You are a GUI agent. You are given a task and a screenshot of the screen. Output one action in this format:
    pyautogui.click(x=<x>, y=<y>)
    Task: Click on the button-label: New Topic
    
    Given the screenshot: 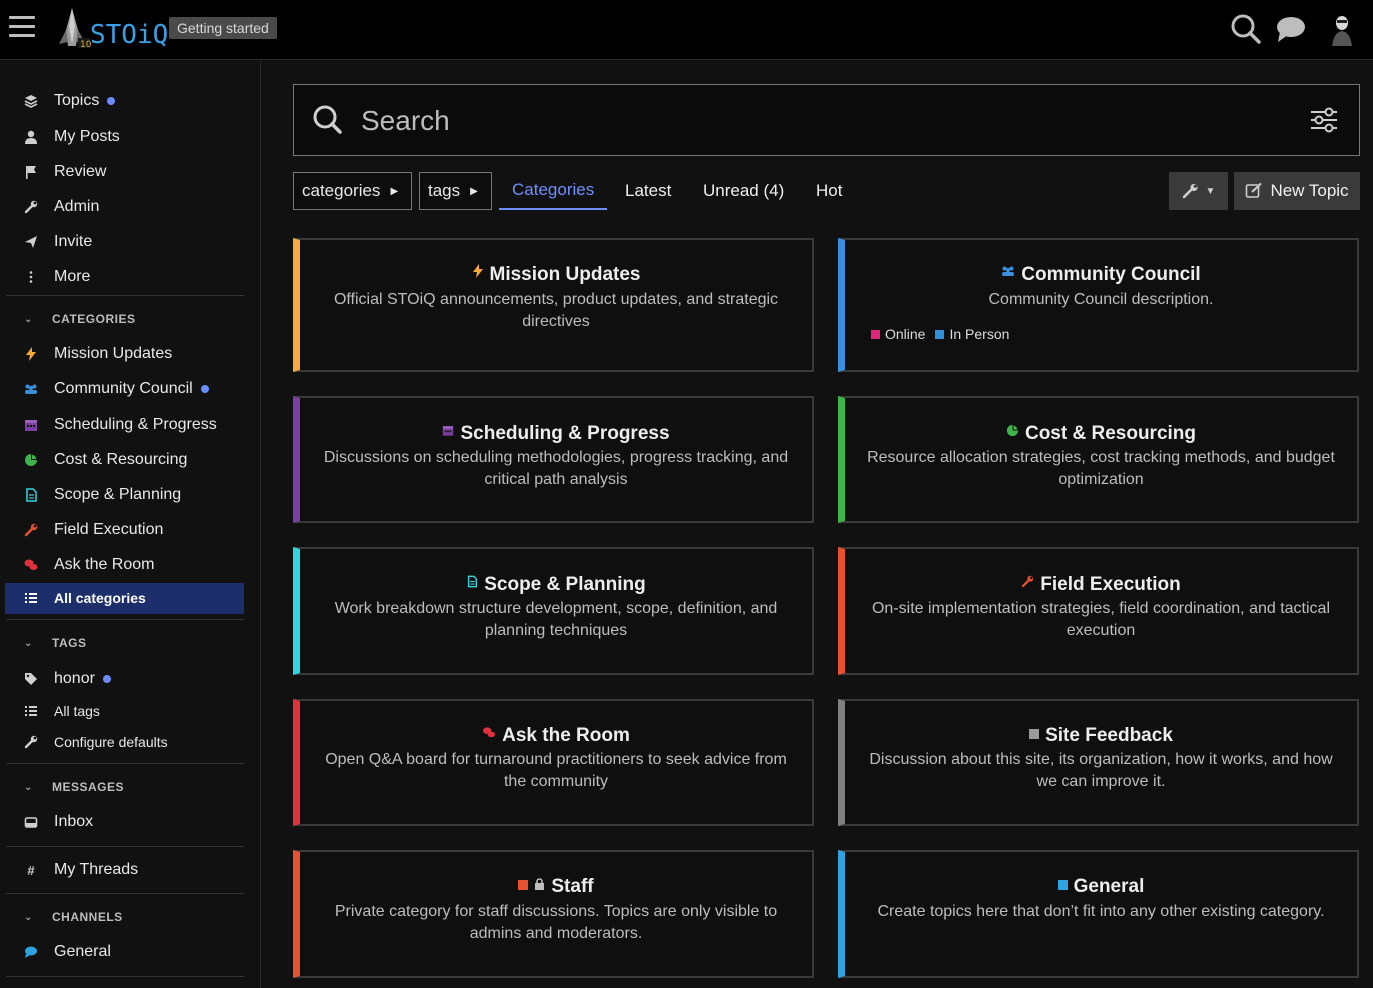 What is the action you would take?
    pyautogui.click(x=1309, y=190)
    